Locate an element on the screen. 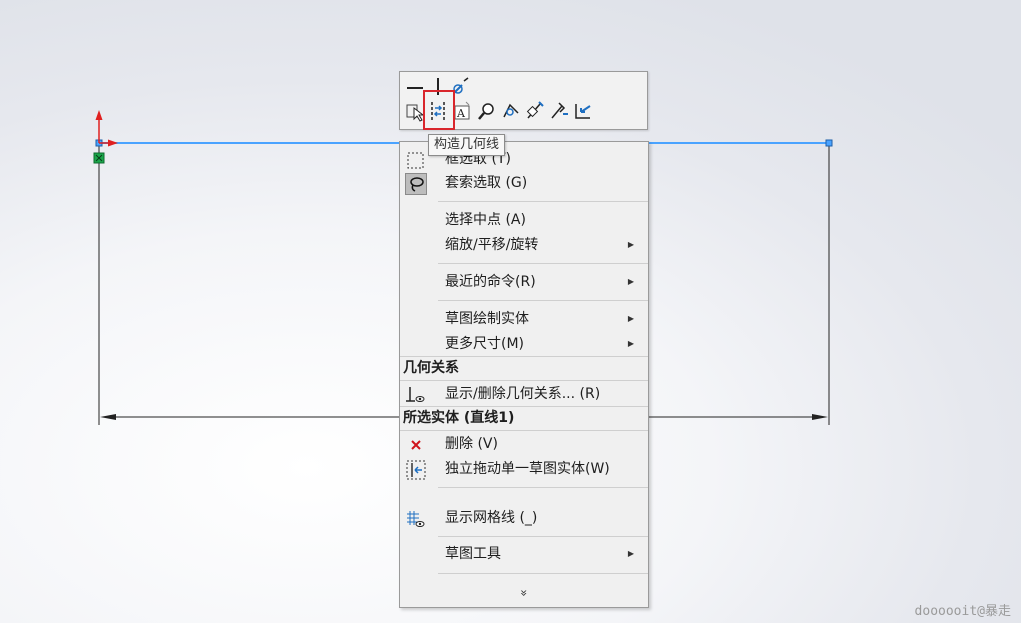 The image size is (1021, 623). menu-item-sketch-tools: 草图工具 ▶ is located at coordinates (524, 554).